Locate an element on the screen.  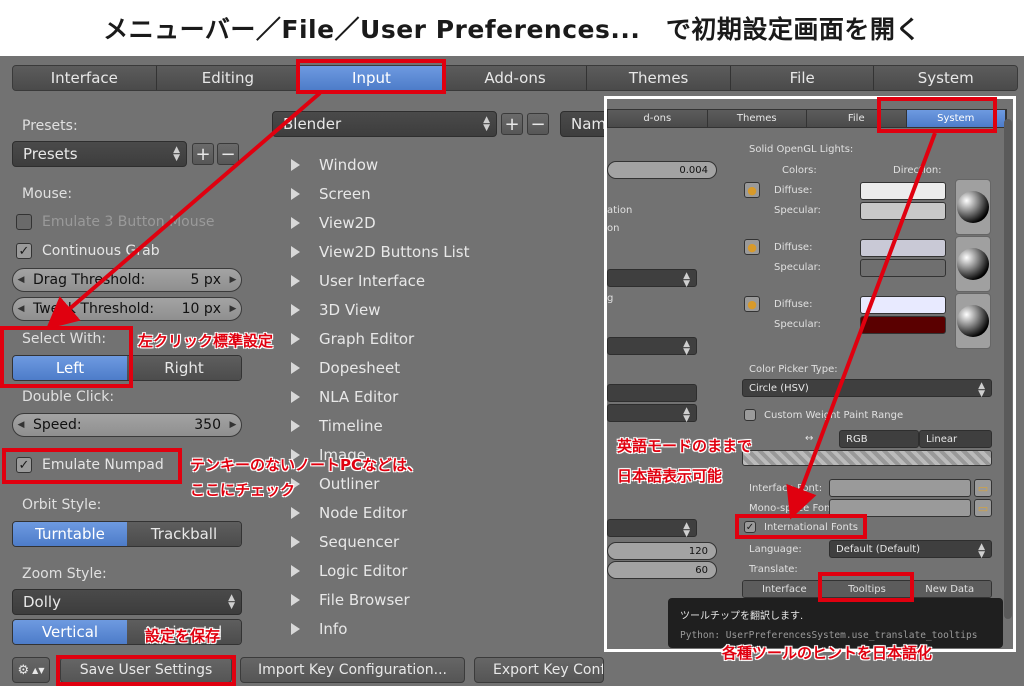
annotation-tooltips: 各種ツールのヒントを日本語化 is located at coordinates (827, 653).